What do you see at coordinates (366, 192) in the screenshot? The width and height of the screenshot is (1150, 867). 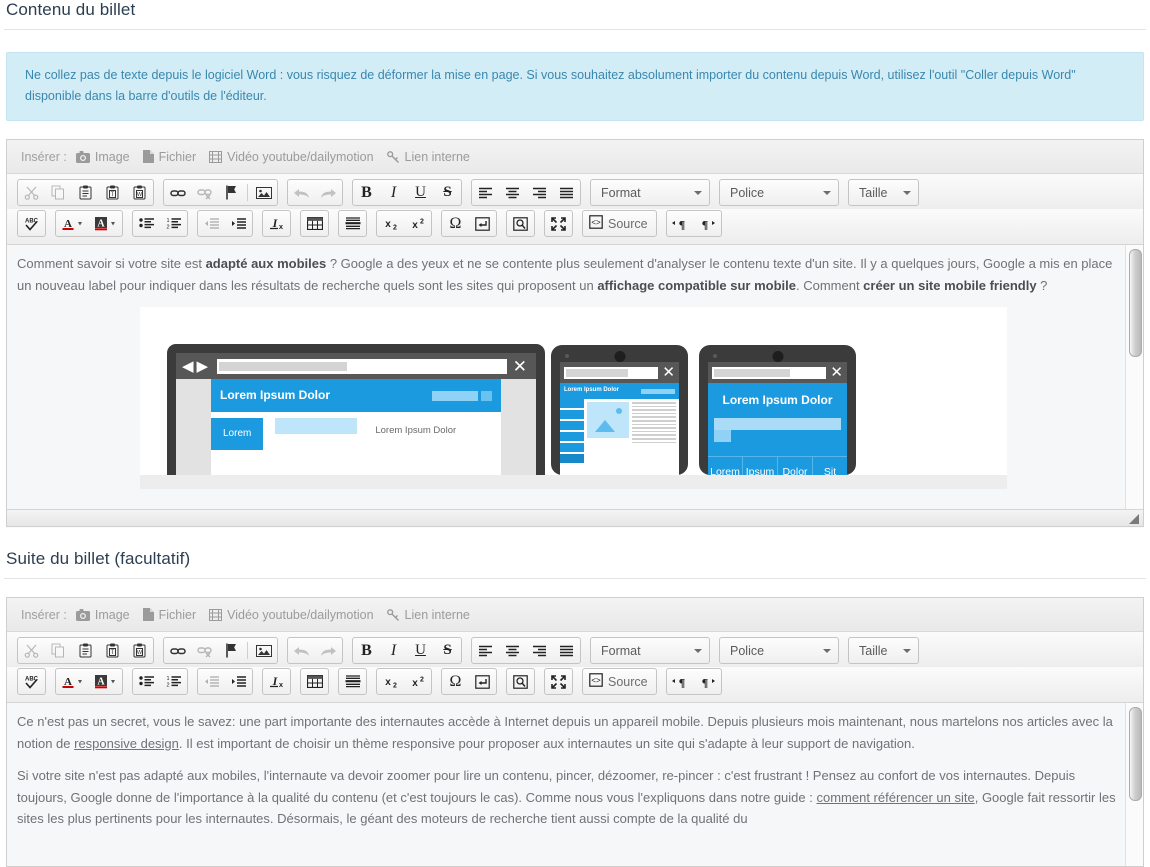 I see `bold-button: B` at bounding box center [366, 192].